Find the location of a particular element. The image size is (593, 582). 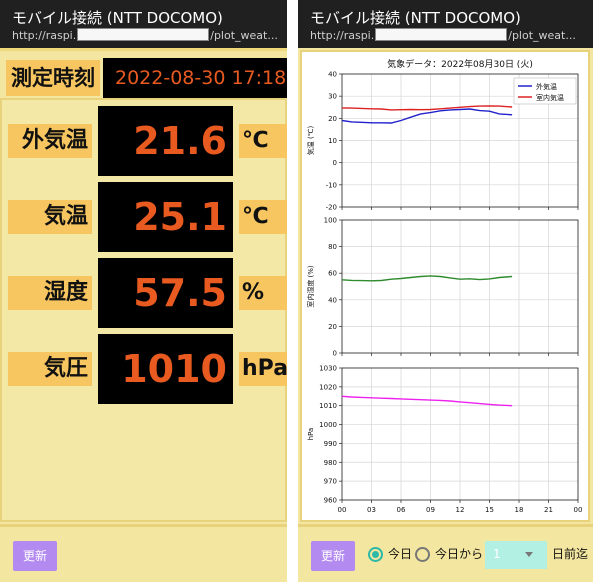

legend-label: 室内気温 is located at coordinates (550, 97).